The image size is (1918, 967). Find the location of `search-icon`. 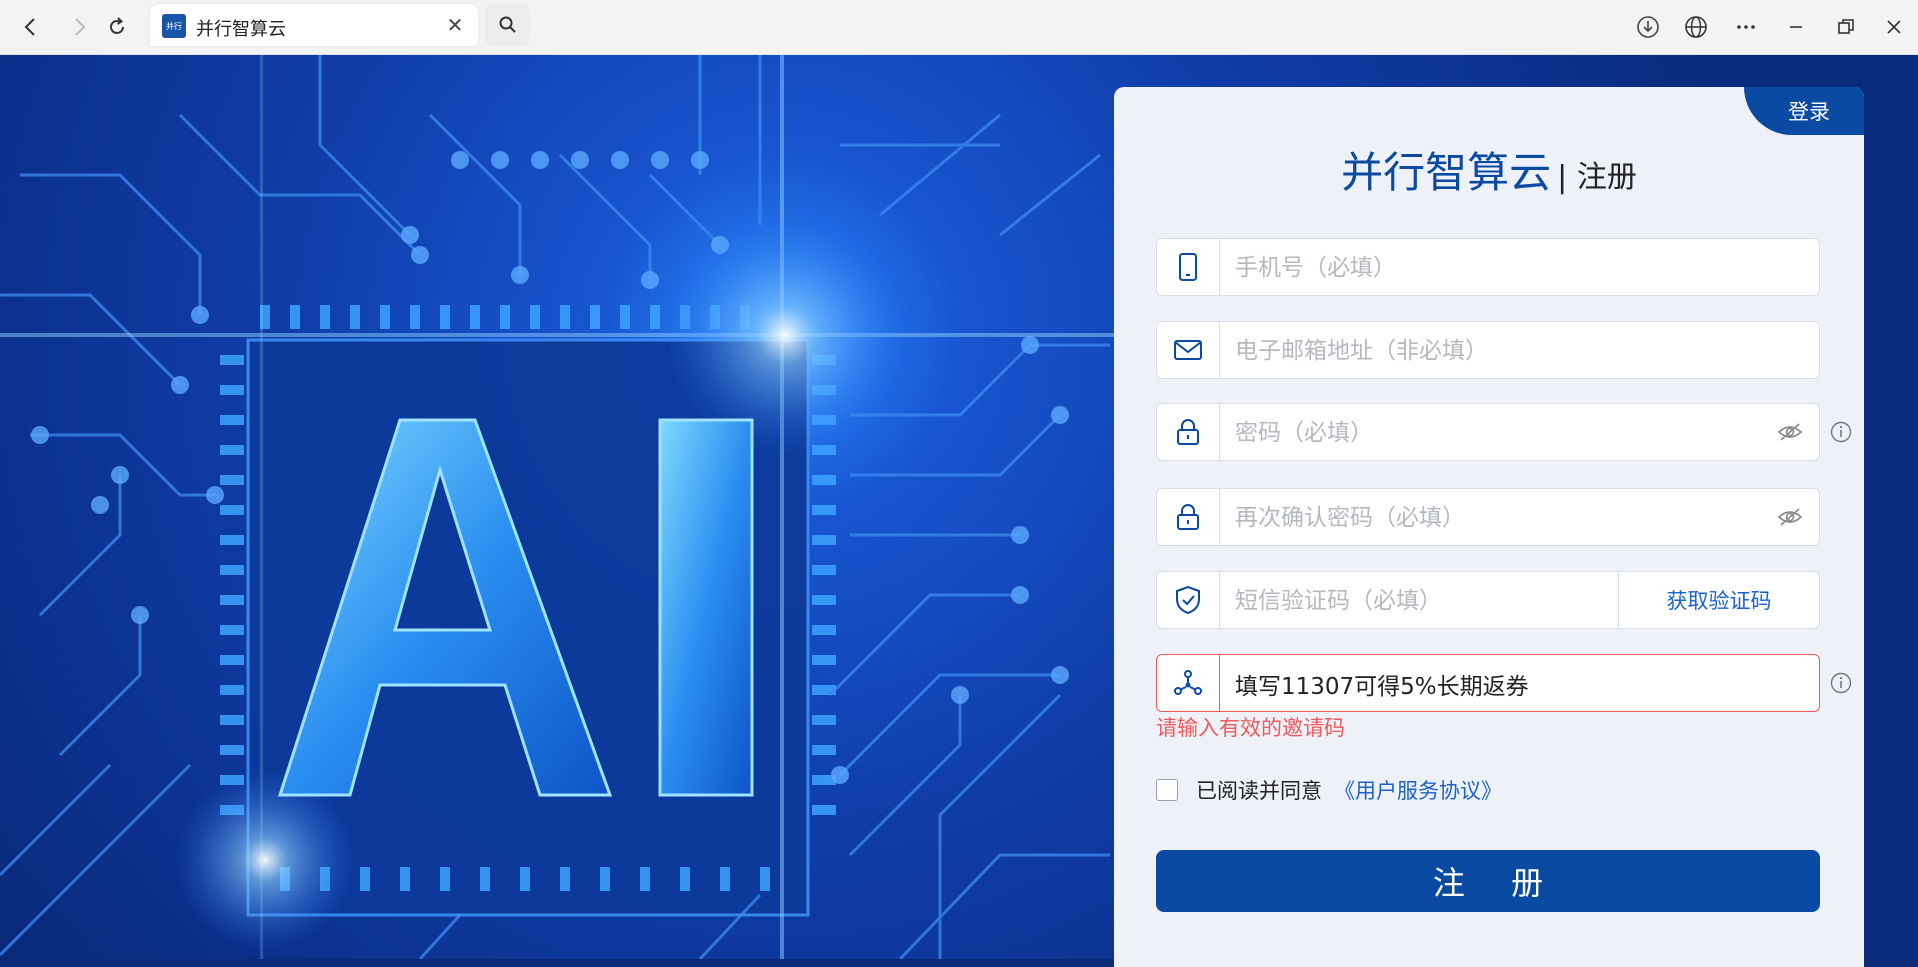

search-icon is located at coordinates (507, 24).